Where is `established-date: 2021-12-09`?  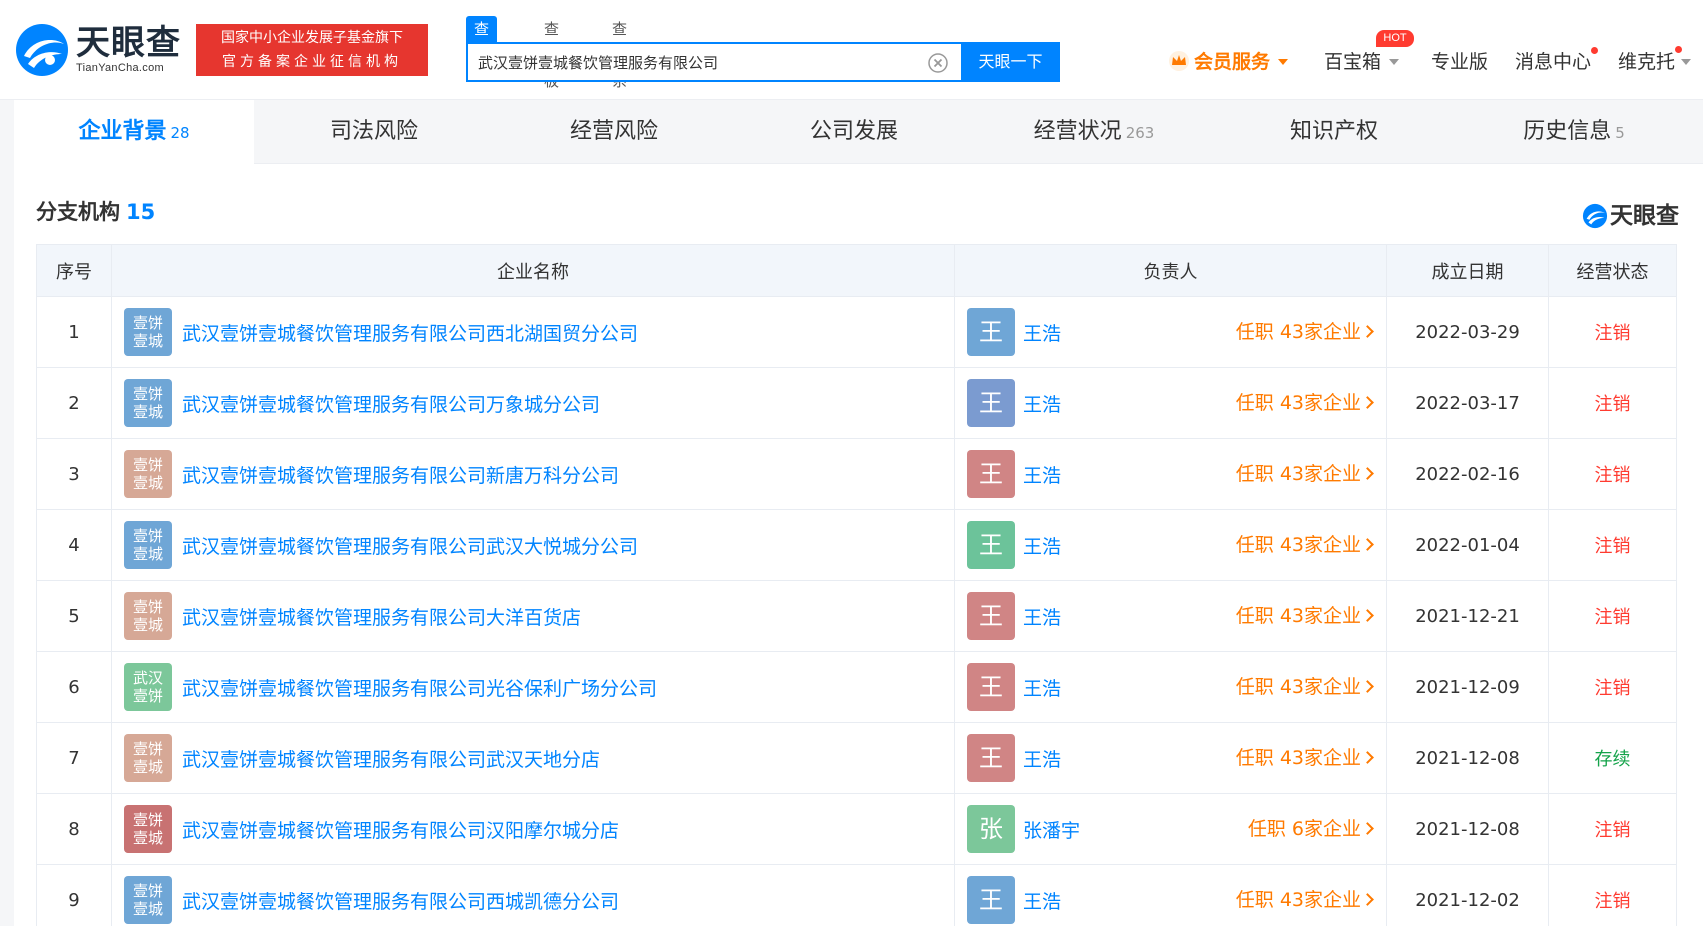 established-date: 2021-12-09 is located at coordinates (1467, 687).